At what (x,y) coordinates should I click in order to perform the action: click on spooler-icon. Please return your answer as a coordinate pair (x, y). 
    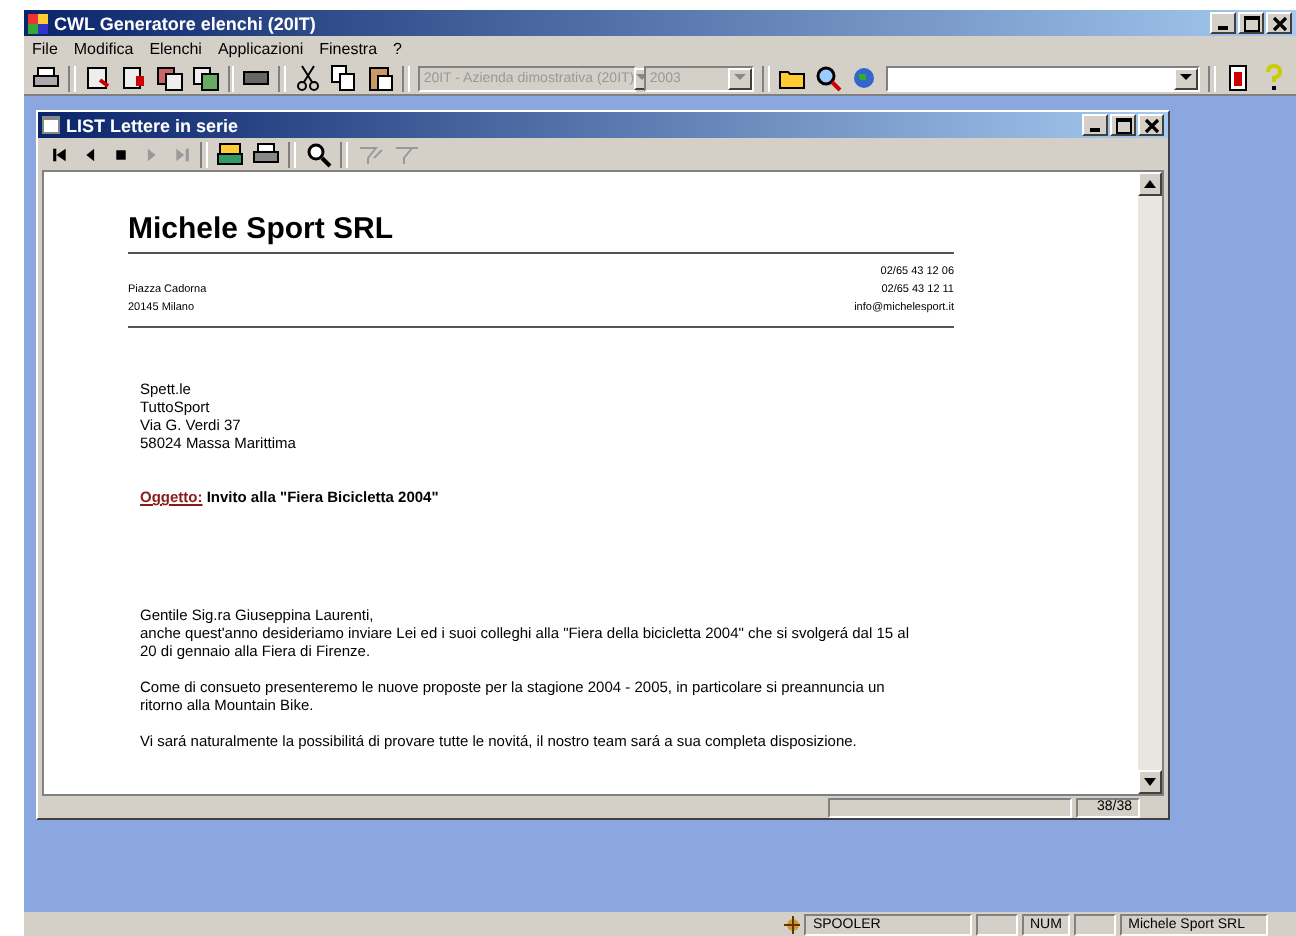
    Looking at the image, I should click on (792, 924).